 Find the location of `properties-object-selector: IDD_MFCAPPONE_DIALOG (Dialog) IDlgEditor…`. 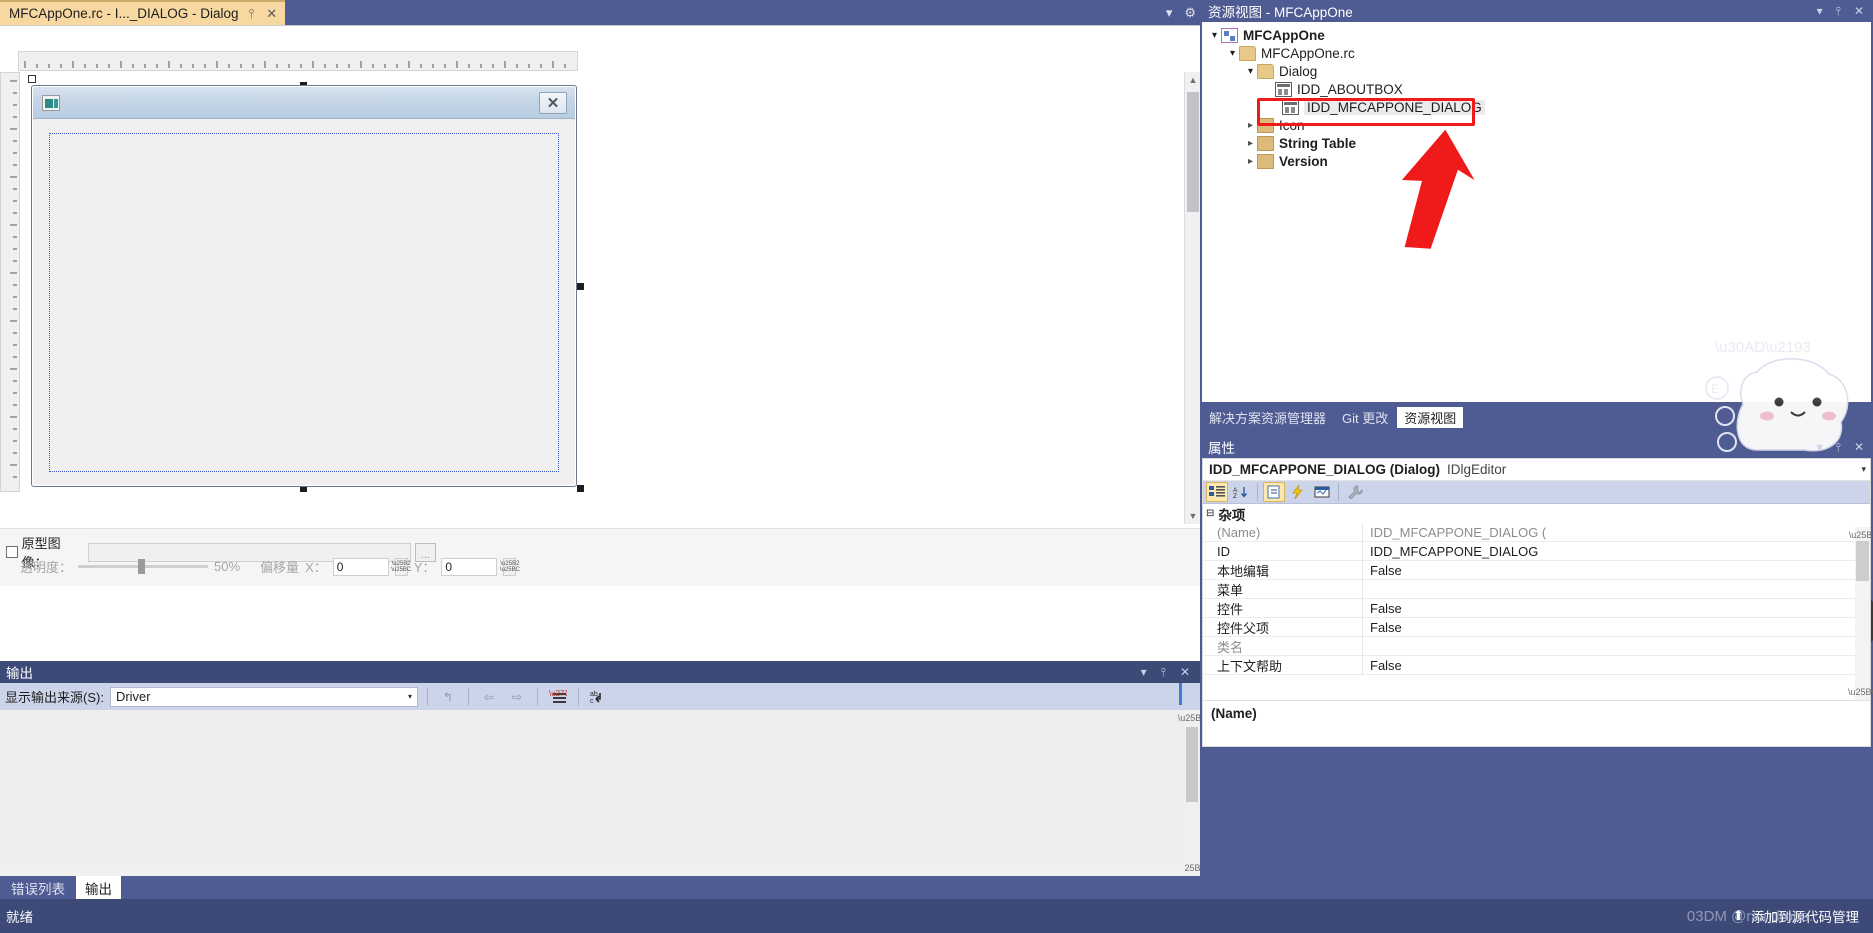

properties-object-selector: IDD_MFCAPPONE_DIALOG (Dialog) IDlgEditor… is located at coordinates (1536, 470).